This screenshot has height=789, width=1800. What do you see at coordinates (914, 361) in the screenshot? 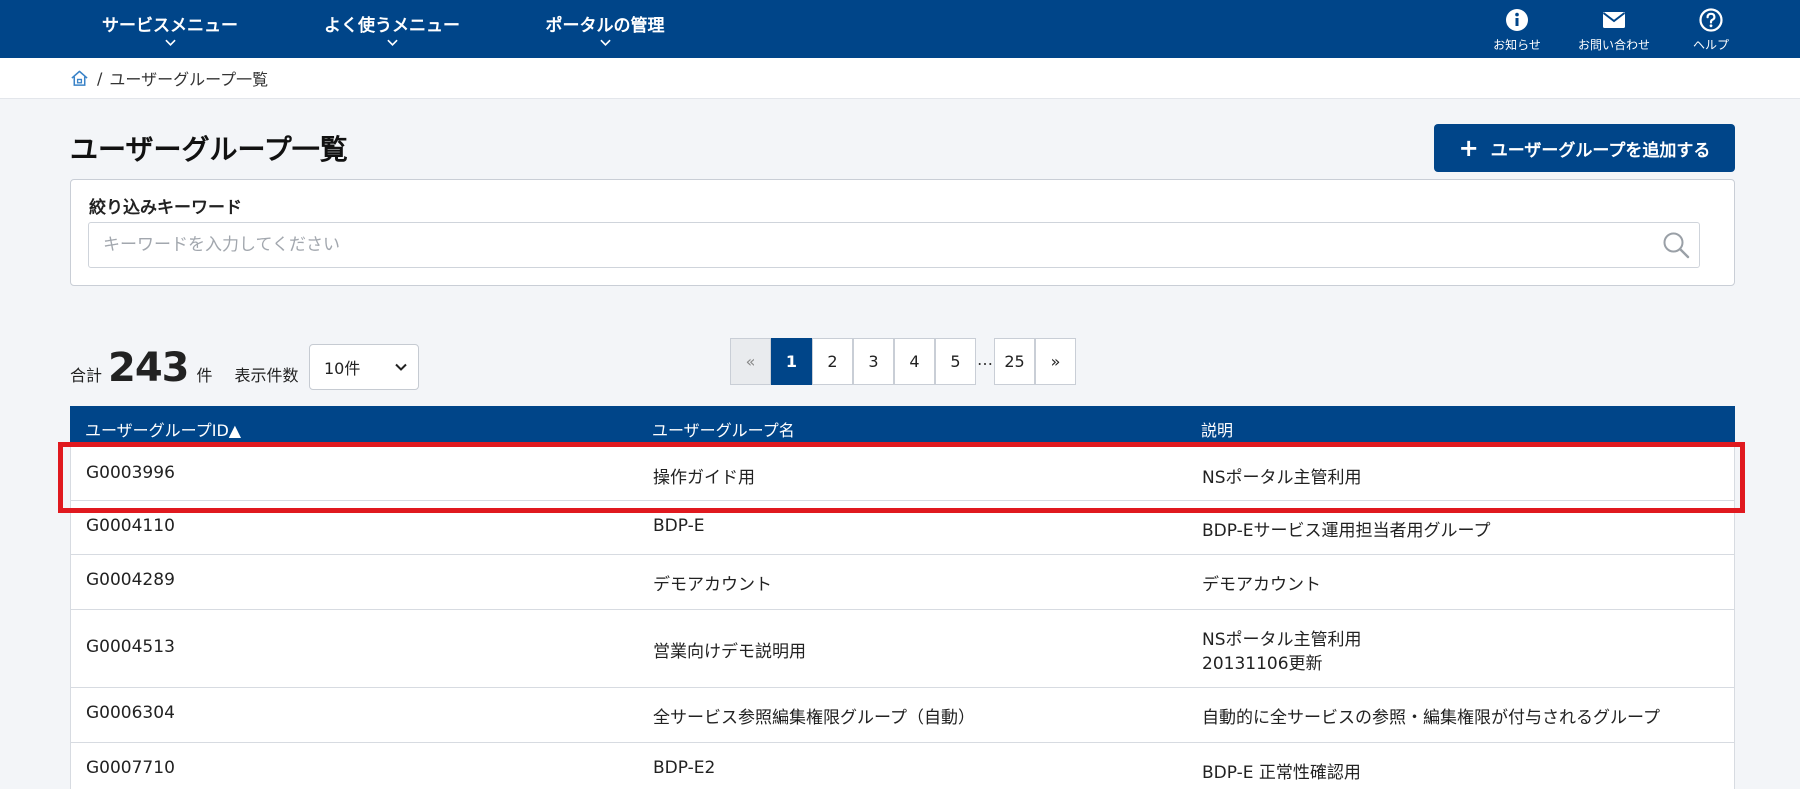
I see `pagination-page-4: 4` at bounding box center [914, 361].